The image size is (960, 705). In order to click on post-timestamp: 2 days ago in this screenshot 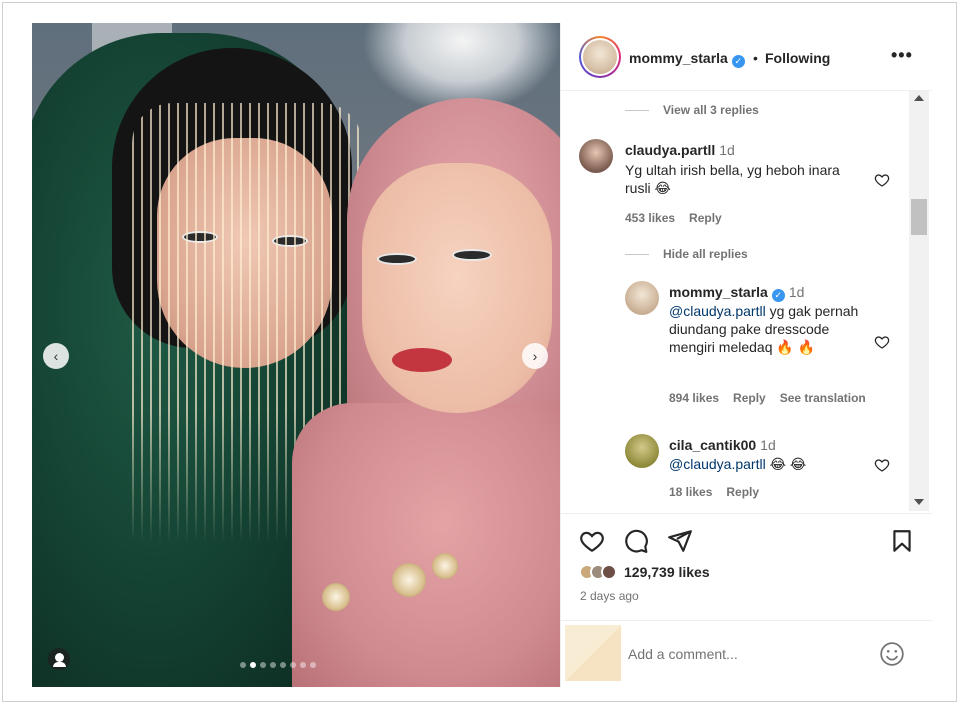, I will do `click(609, 596)`.